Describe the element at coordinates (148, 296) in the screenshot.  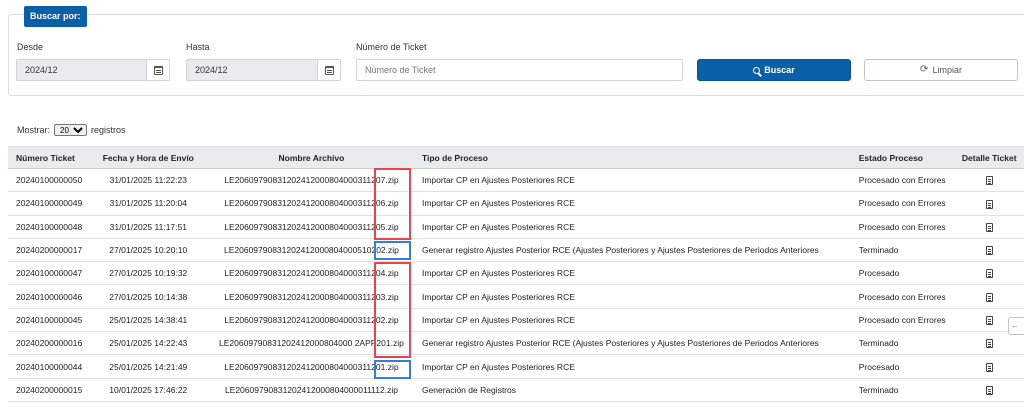
I see `cell-fecha: 27/01/2025 10:14:38` at that location.